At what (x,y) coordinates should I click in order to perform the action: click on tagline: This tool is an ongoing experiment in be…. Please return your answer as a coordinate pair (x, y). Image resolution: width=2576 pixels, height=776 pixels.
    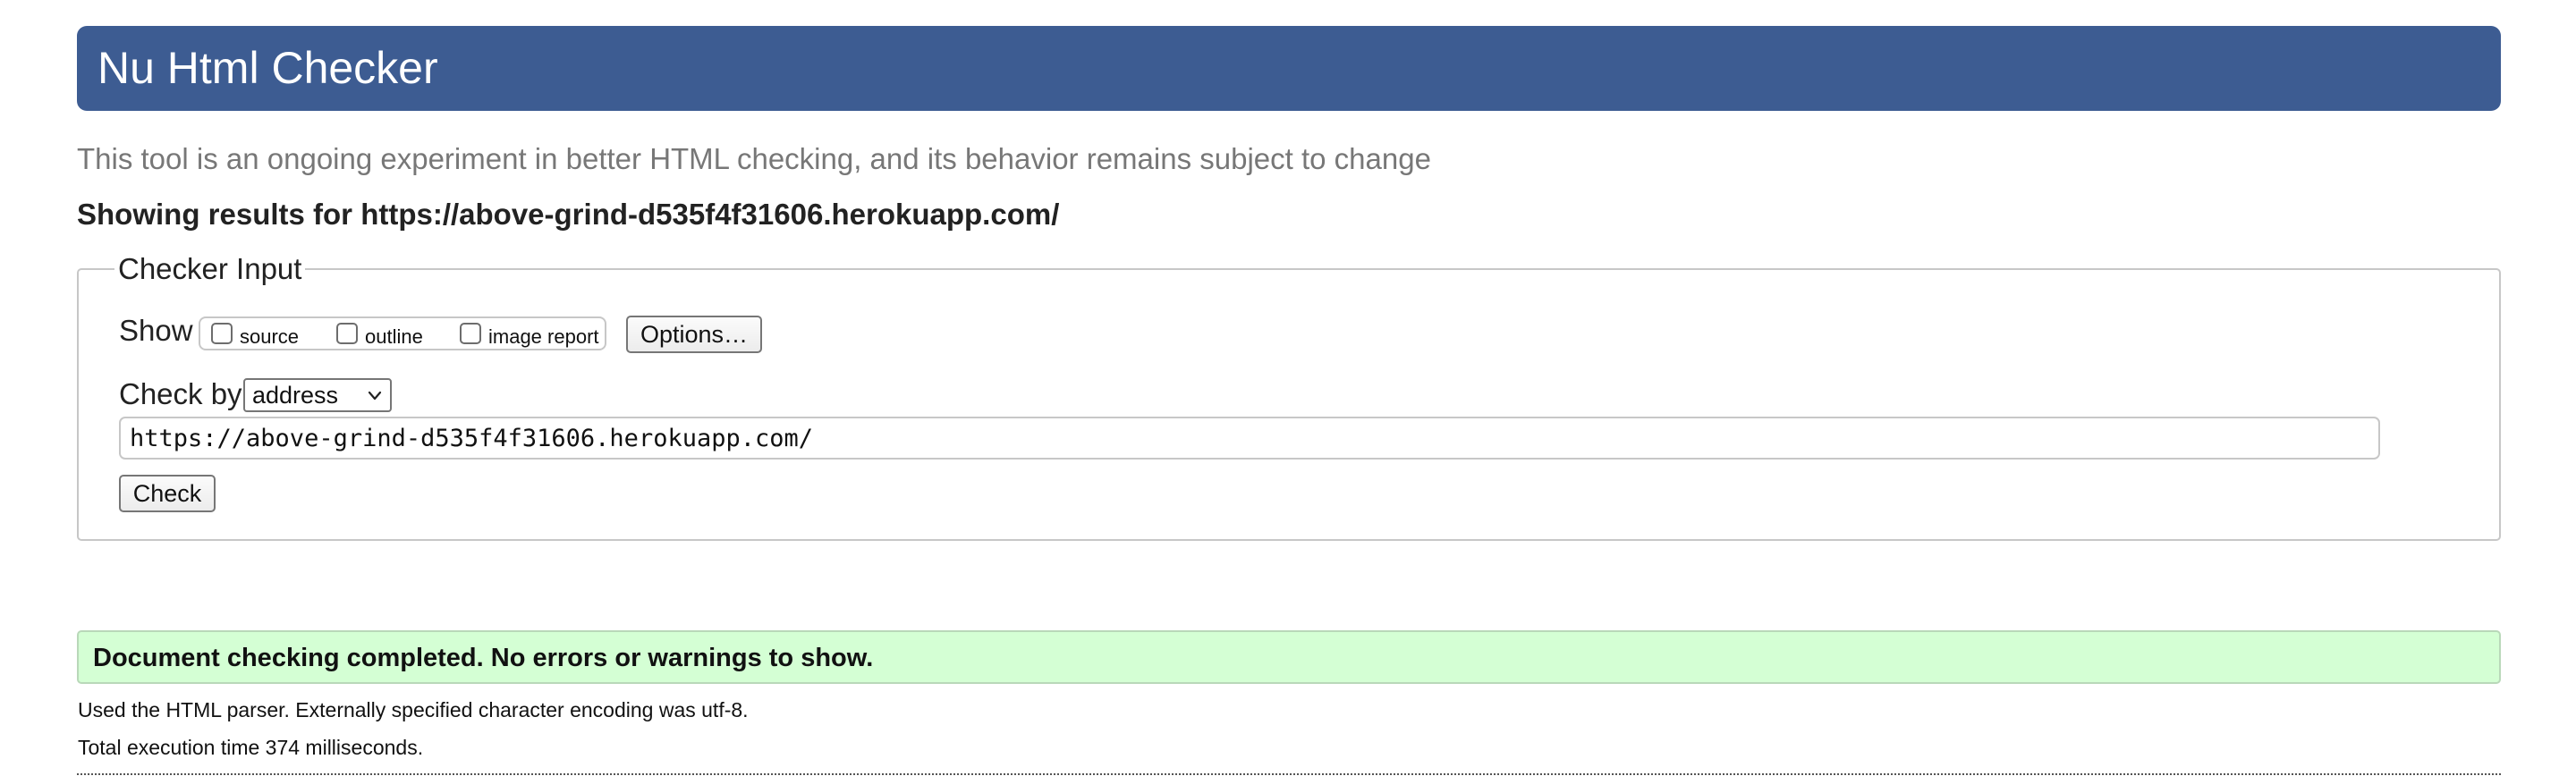
    Looking at the image, I should click on (754, 159).